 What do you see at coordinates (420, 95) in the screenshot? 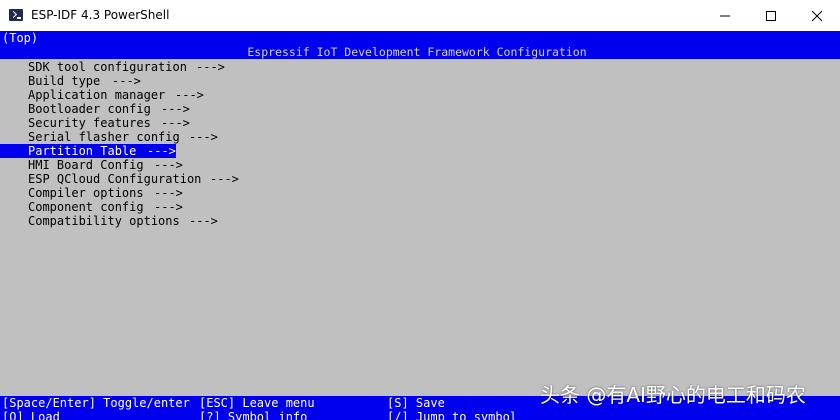
I see `menu-item: Application manager --->` at bounding box center [420, 95].